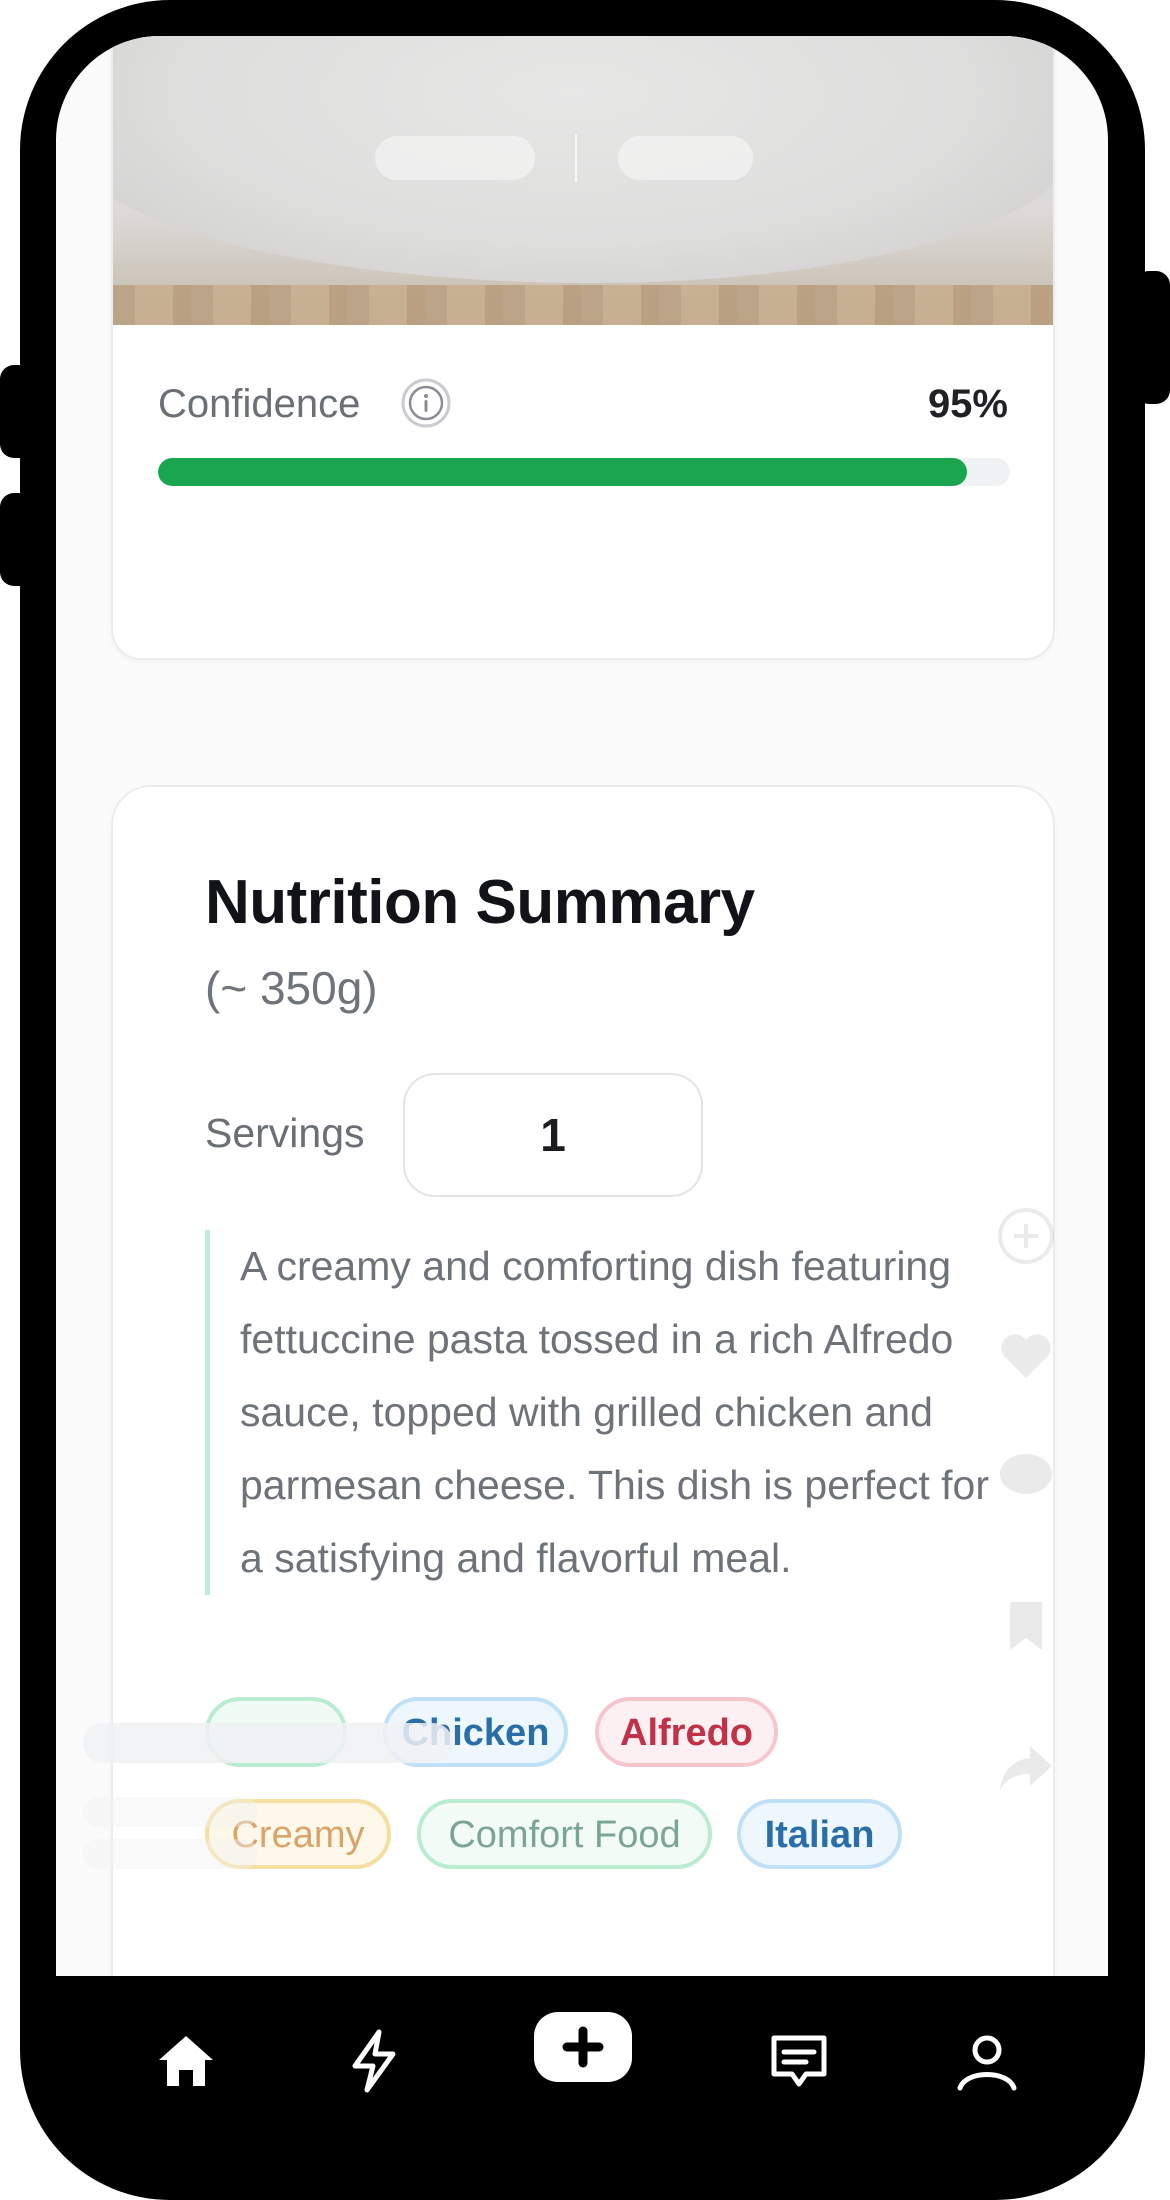 This screenshot has height=2200, width=1170. Describe the element at coordinates (583, 305) in the screenshot. I see `table-surface` at that location.